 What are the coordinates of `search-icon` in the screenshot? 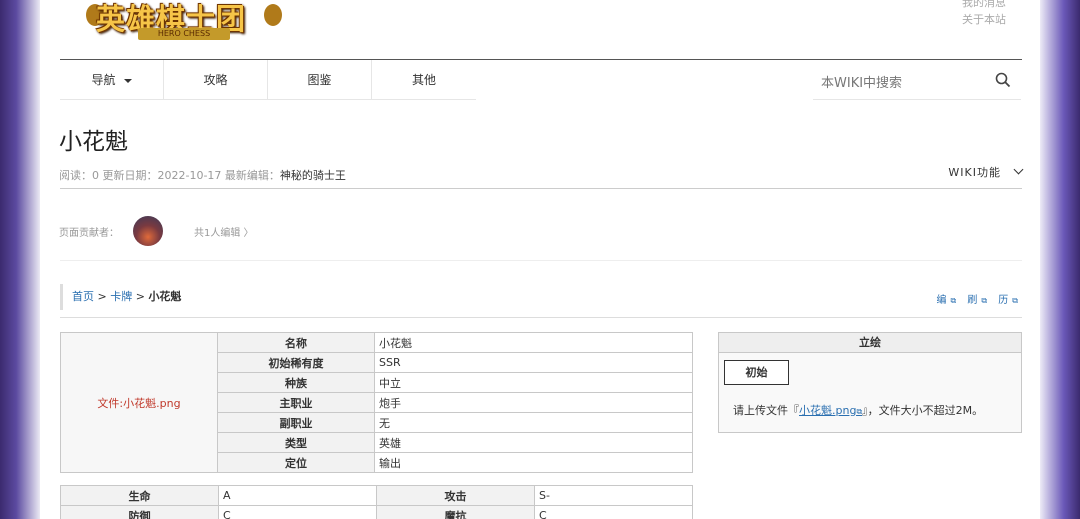 It's located at (1003, 80).